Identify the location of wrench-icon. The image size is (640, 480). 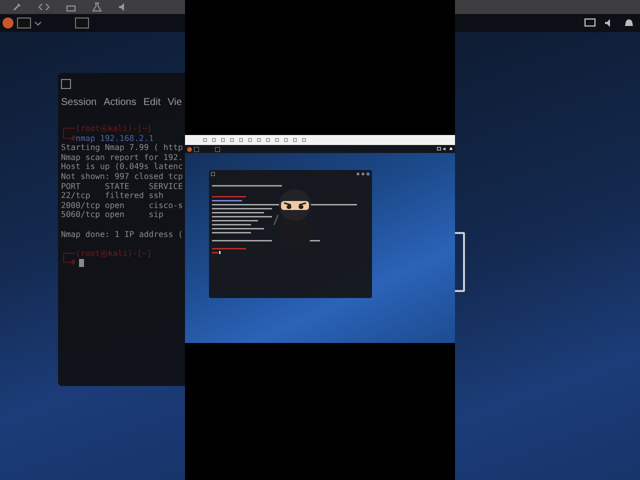
(17, 7).